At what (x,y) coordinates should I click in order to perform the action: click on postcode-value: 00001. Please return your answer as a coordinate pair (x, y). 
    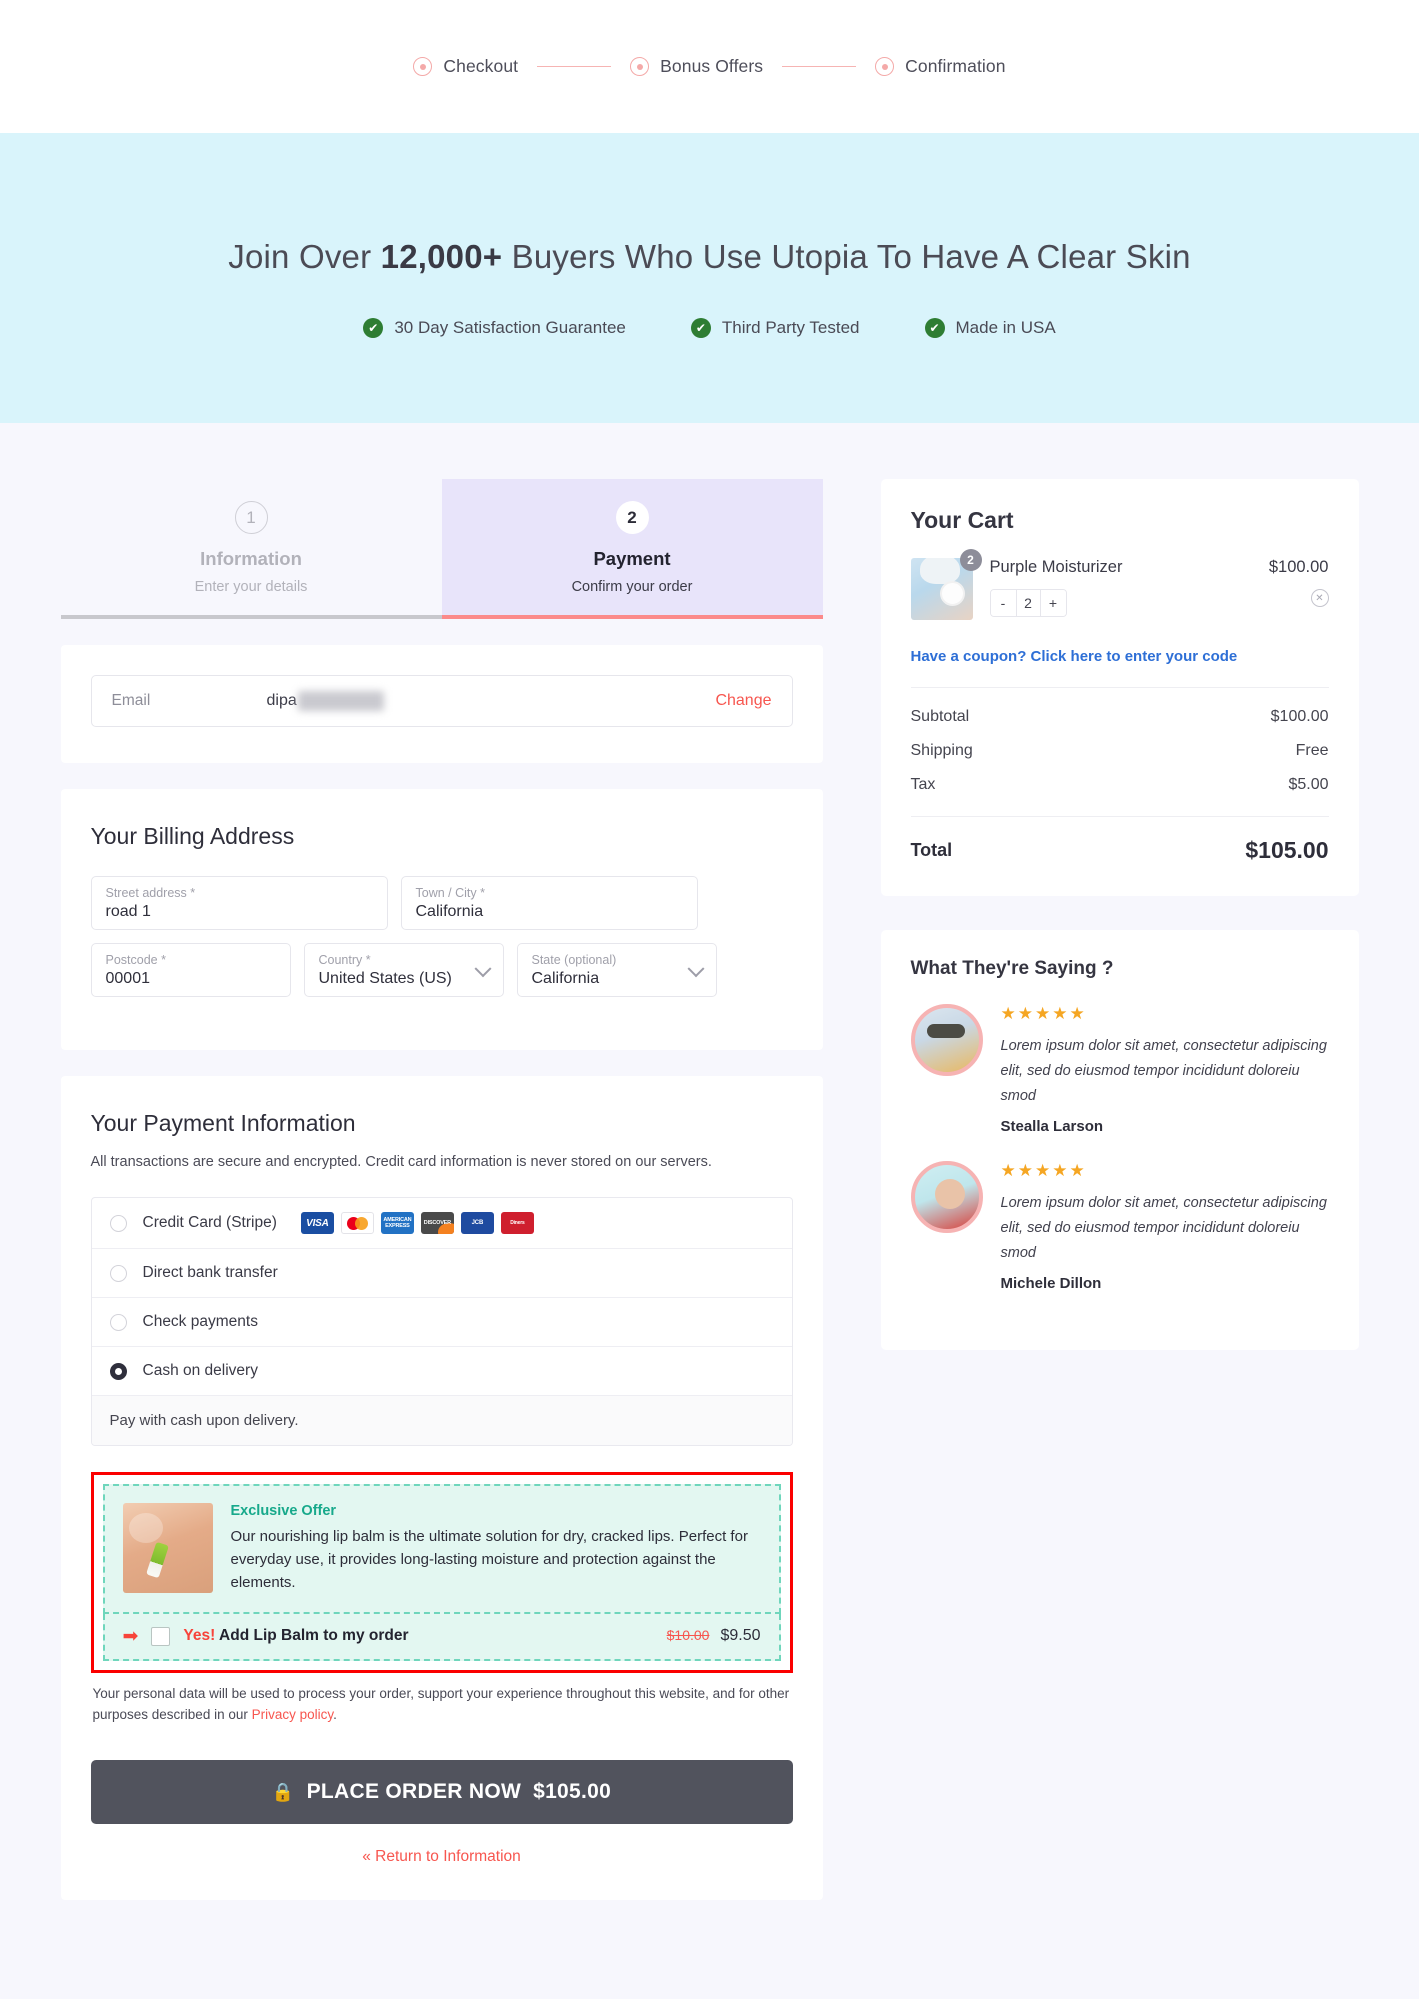
    Looking at the image, I should click on (128, 978).